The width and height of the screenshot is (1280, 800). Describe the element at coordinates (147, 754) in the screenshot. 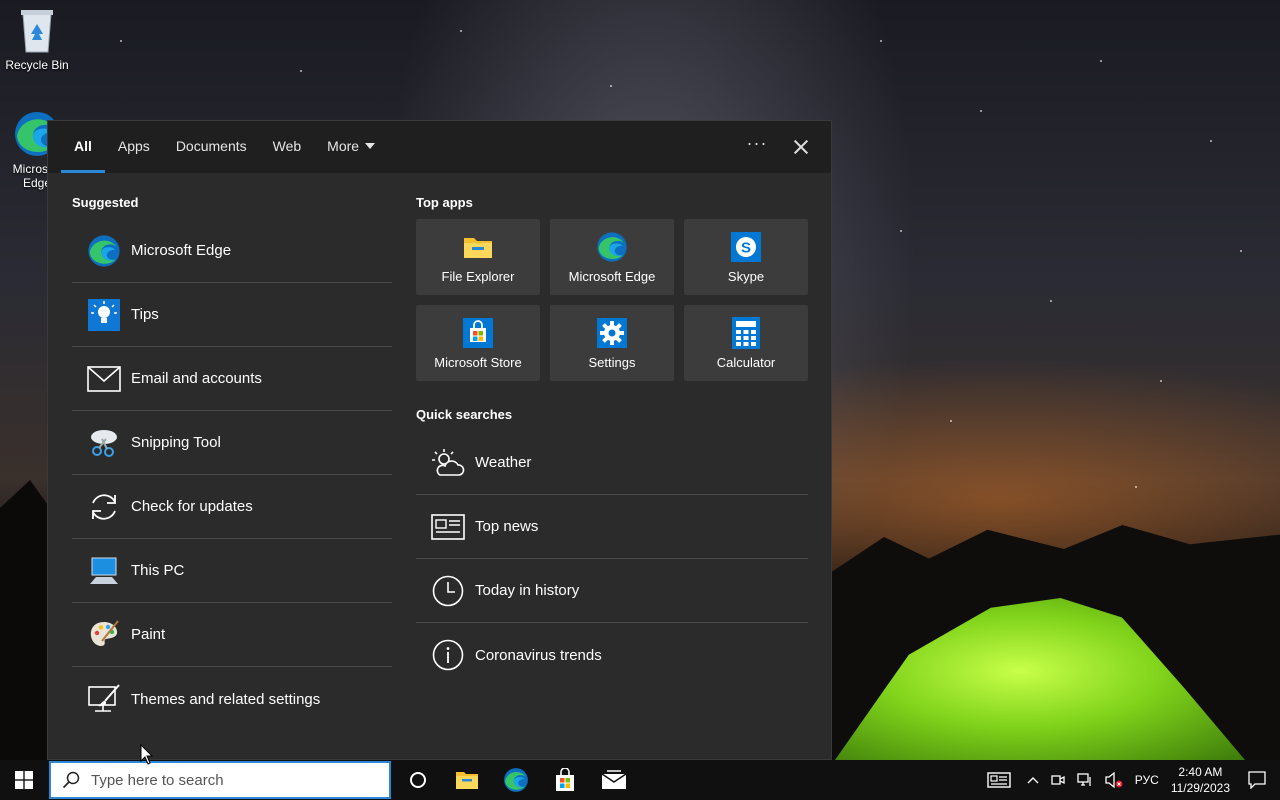

I see `mouse-cursor` at that location.